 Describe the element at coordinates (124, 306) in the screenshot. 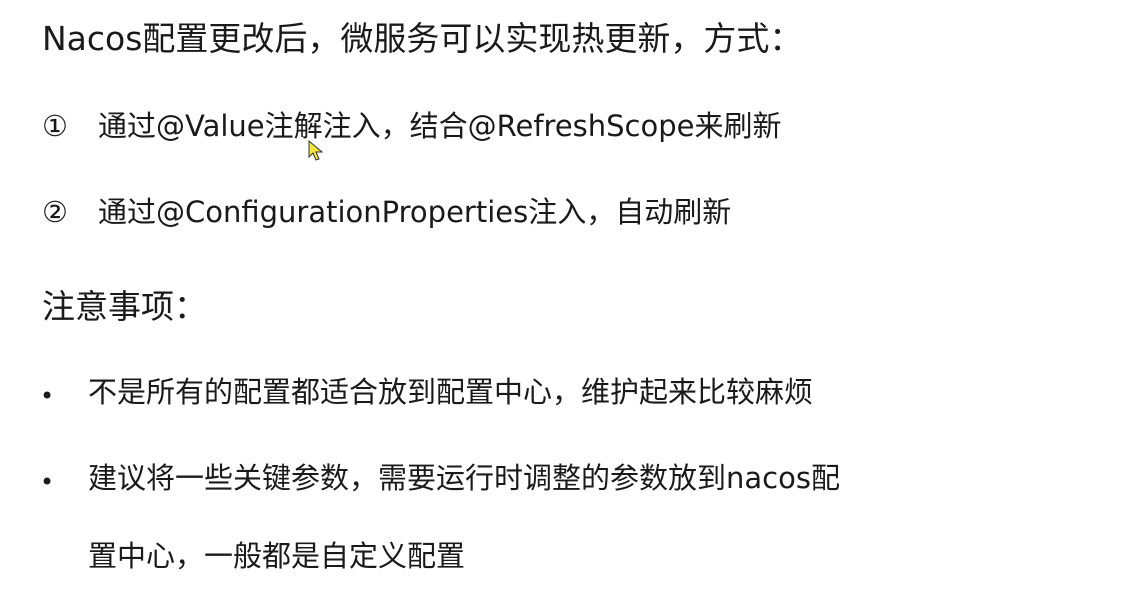

I see `notes-heading: 注意事项：` at that location.